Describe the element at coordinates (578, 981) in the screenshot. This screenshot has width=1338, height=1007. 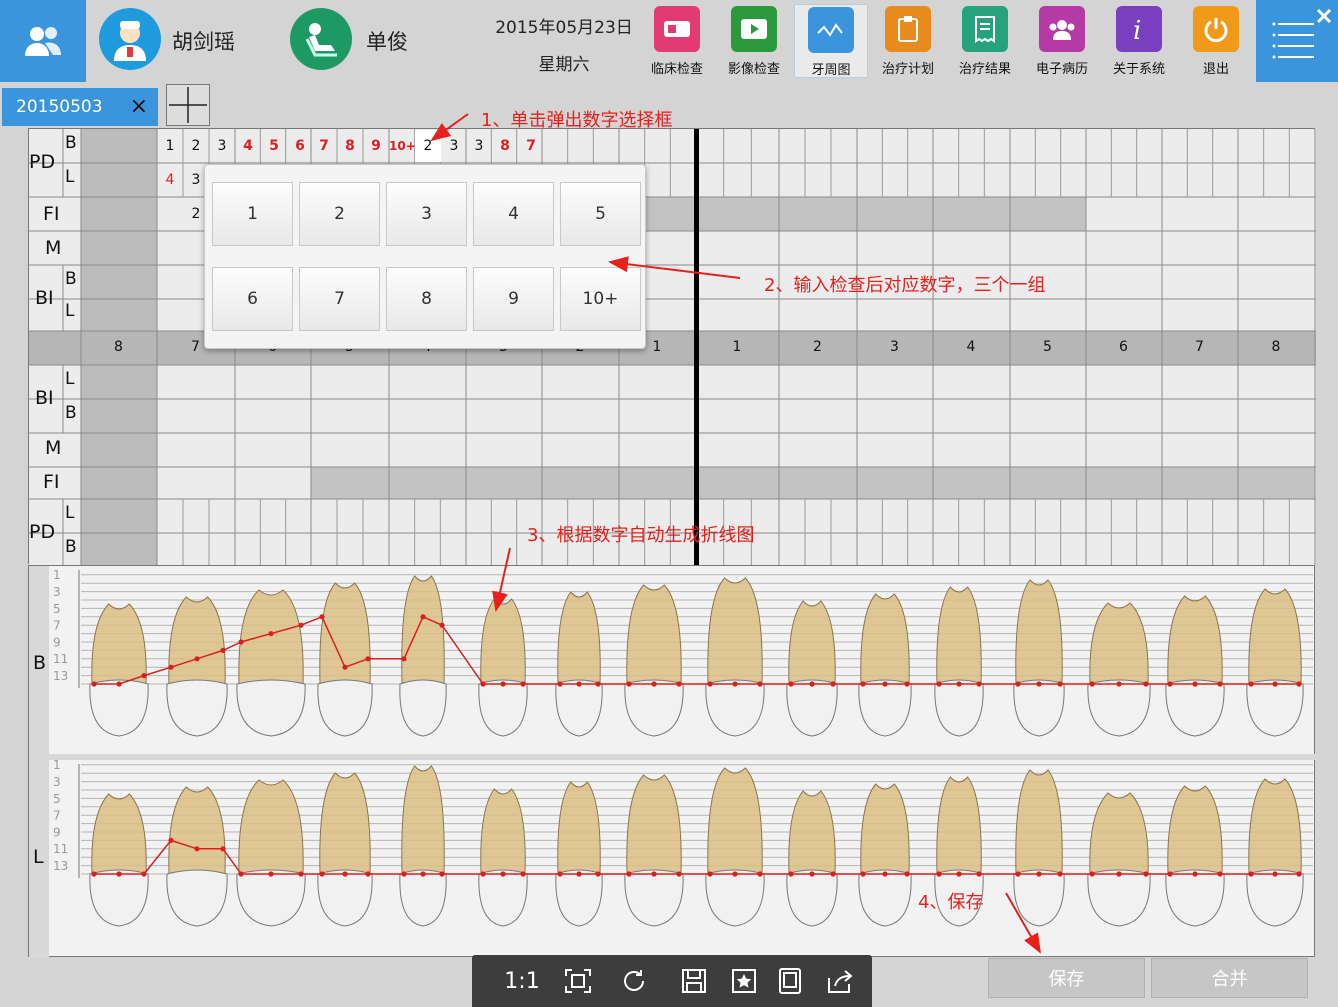
I see `fit-screen-icon` at that location.